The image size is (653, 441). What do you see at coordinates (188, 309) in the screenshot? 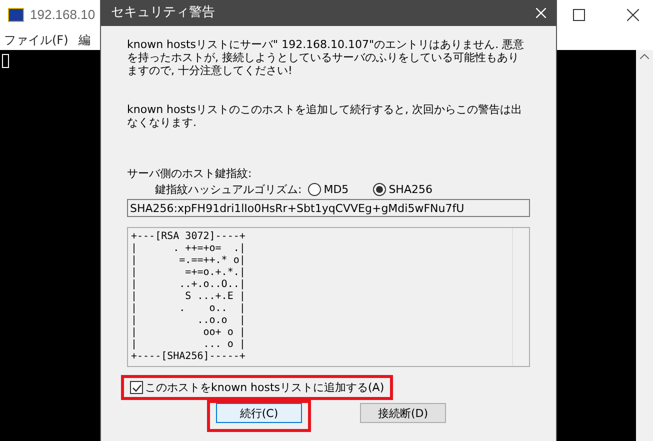
I see `randomart-line: | . o.. |` at bounding box center [188, 309].